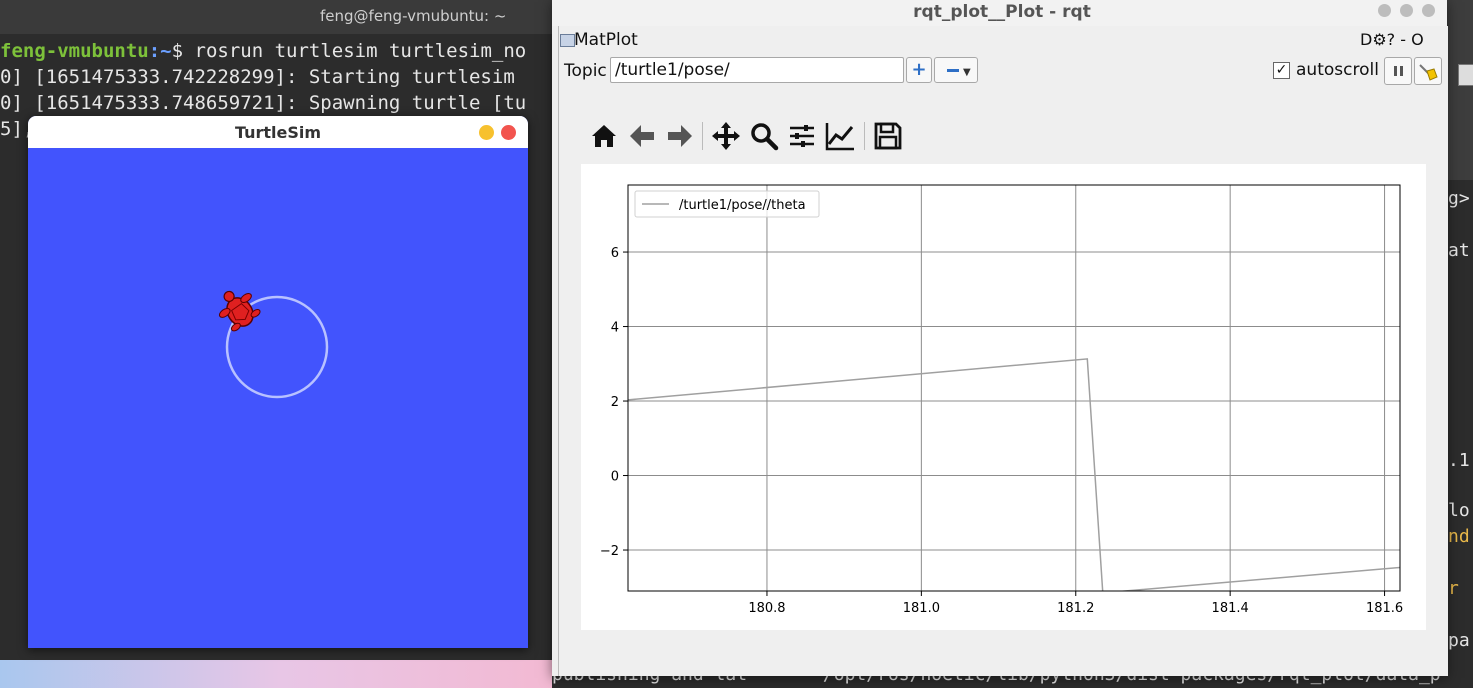 This screenshot has width=1473, height=688. What do you see at coordinates (1459, 460) in the screenshot?
I see `terminal-fragment: .1` at bounding box center [1459, 460].